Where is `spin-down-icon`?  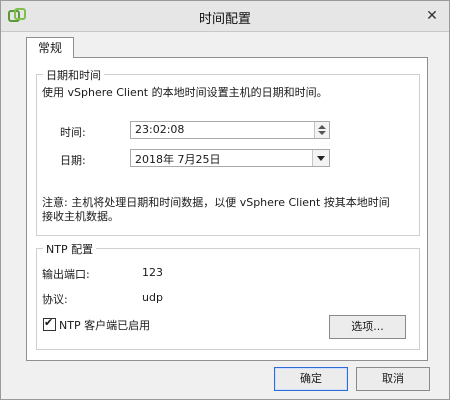
spin-down-icon is located at coordinates (322, 133).